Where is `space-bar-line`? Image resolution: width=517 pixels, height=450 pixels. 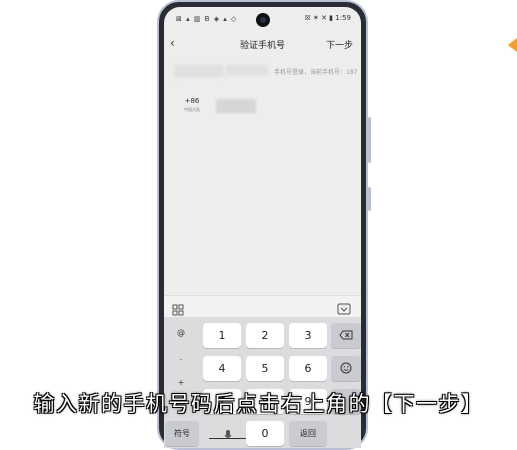 space-bar-line is located at coordinates (228, 438).